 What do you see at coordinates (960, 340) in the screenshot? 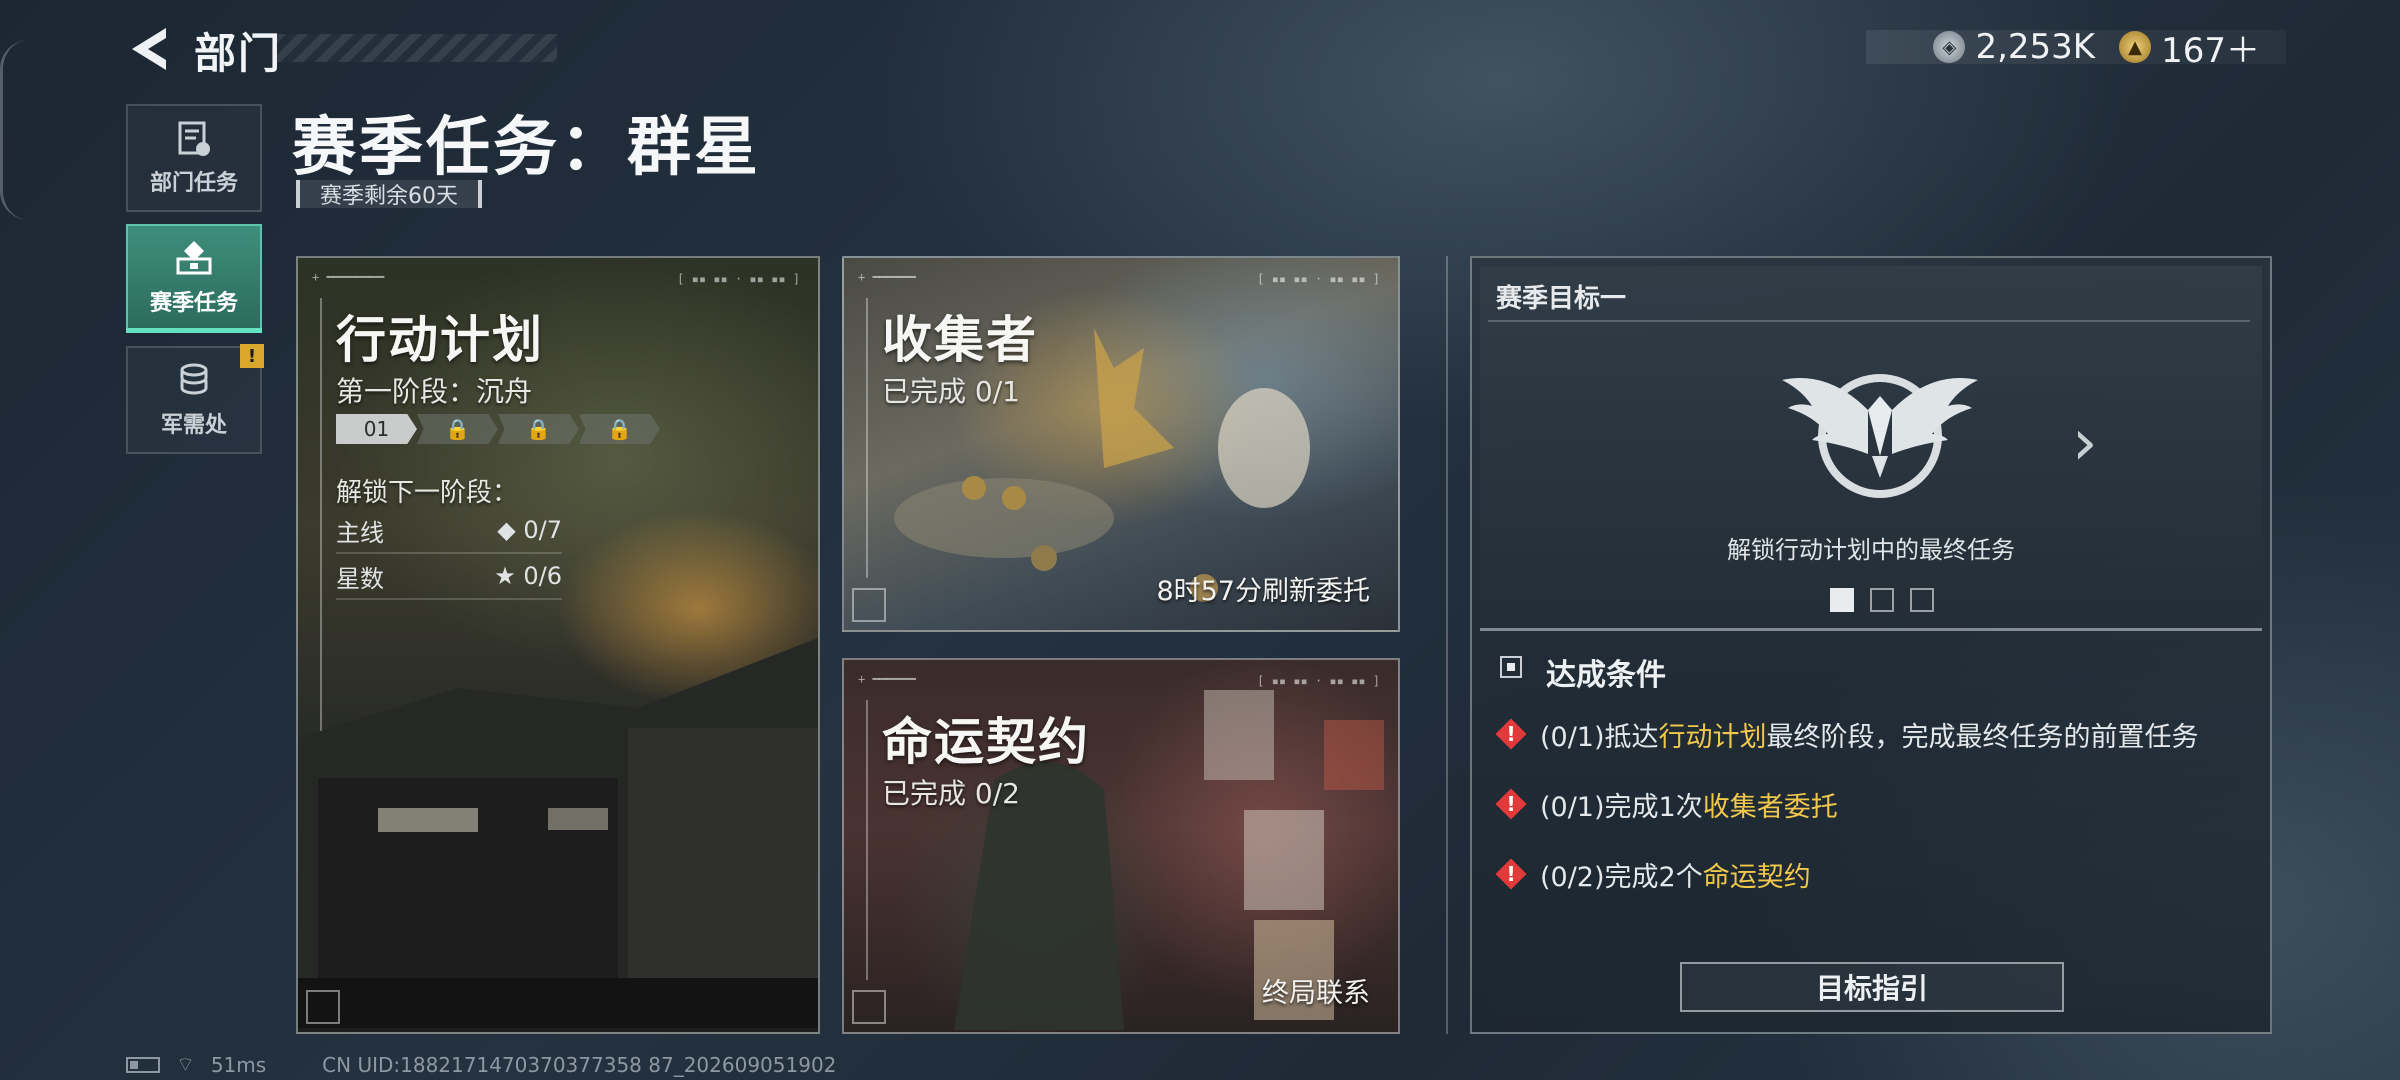
I see `card-title: 收集者` at bounding box center [960, 340].